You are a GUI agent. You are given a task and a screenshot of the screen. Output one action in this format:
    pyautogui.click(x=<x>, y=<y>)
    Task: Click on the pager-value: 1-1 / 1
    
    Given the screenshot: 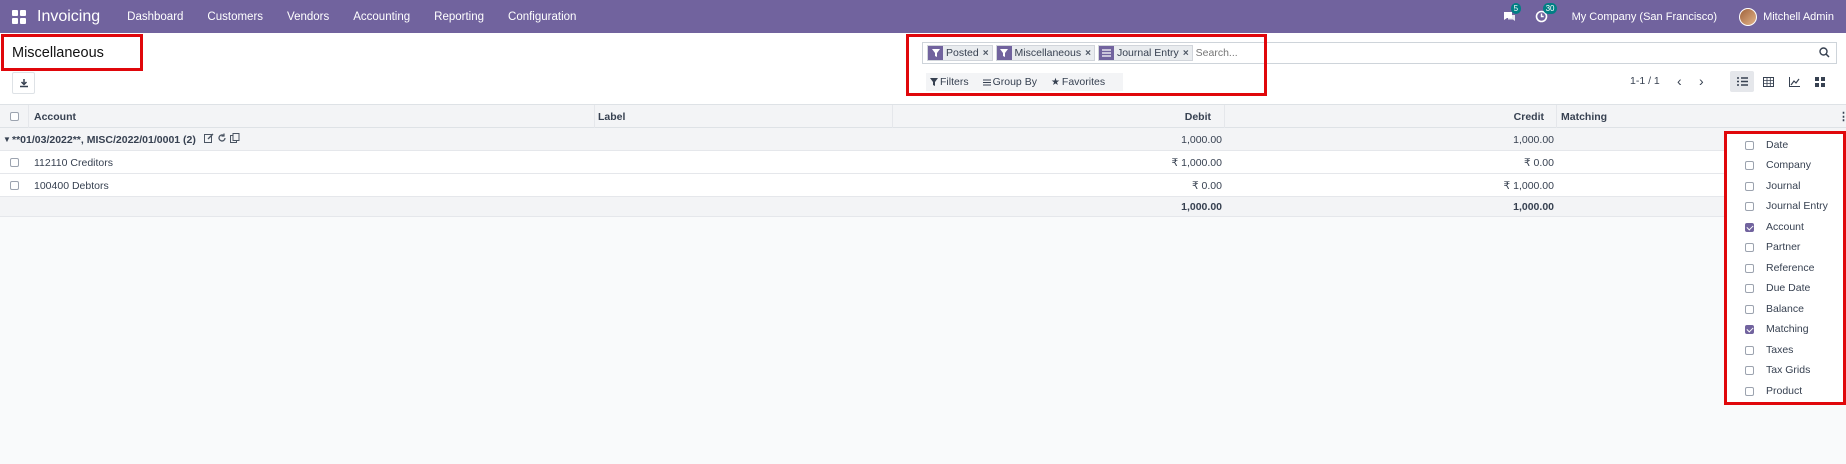 What is the action you would take?
    pyautogui.click(x=1645, y=81)
    